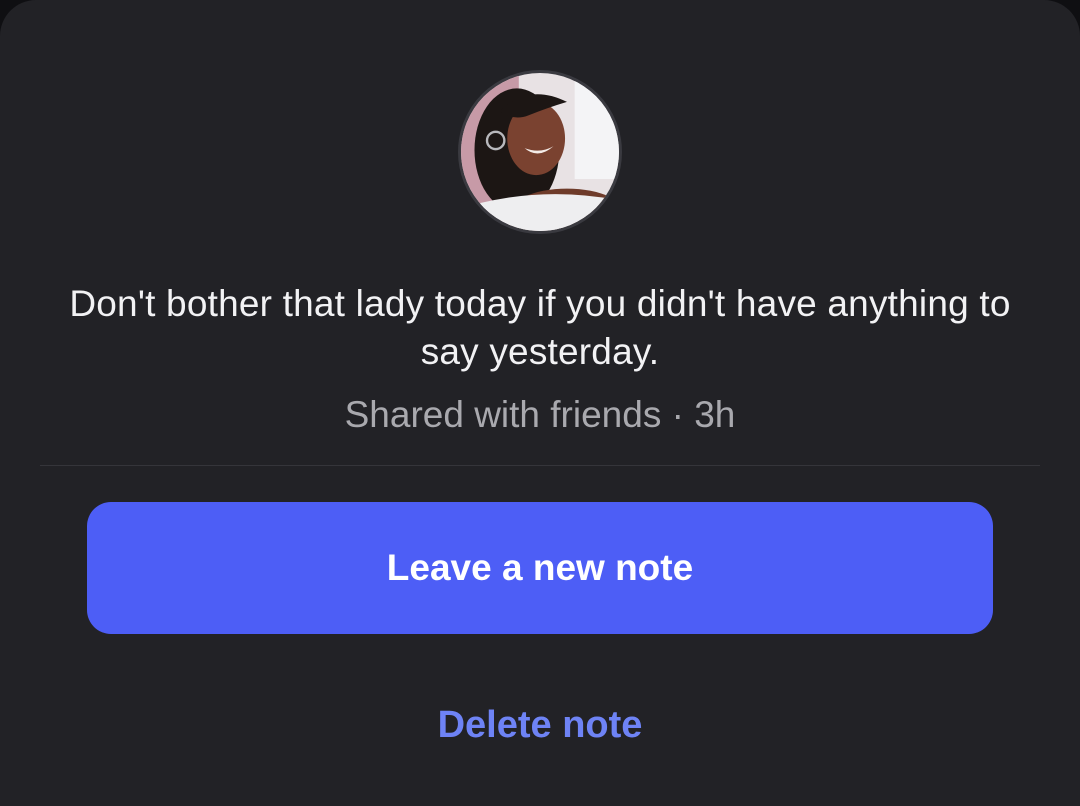 The image size is (1080, 806). I want to click on profile-photo, so click(540, 152).